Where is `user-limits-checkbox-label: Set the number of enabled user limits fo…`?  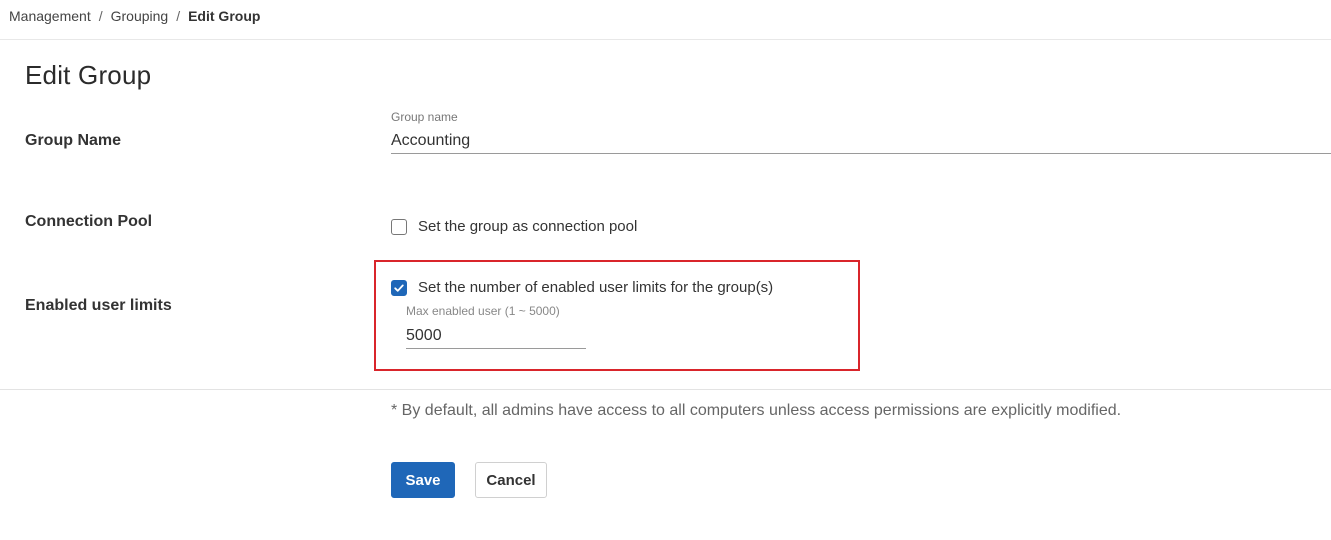 user-limits-checkbox-label: Set the number of enabled user limits fo… is located at coordinates (596, 287).